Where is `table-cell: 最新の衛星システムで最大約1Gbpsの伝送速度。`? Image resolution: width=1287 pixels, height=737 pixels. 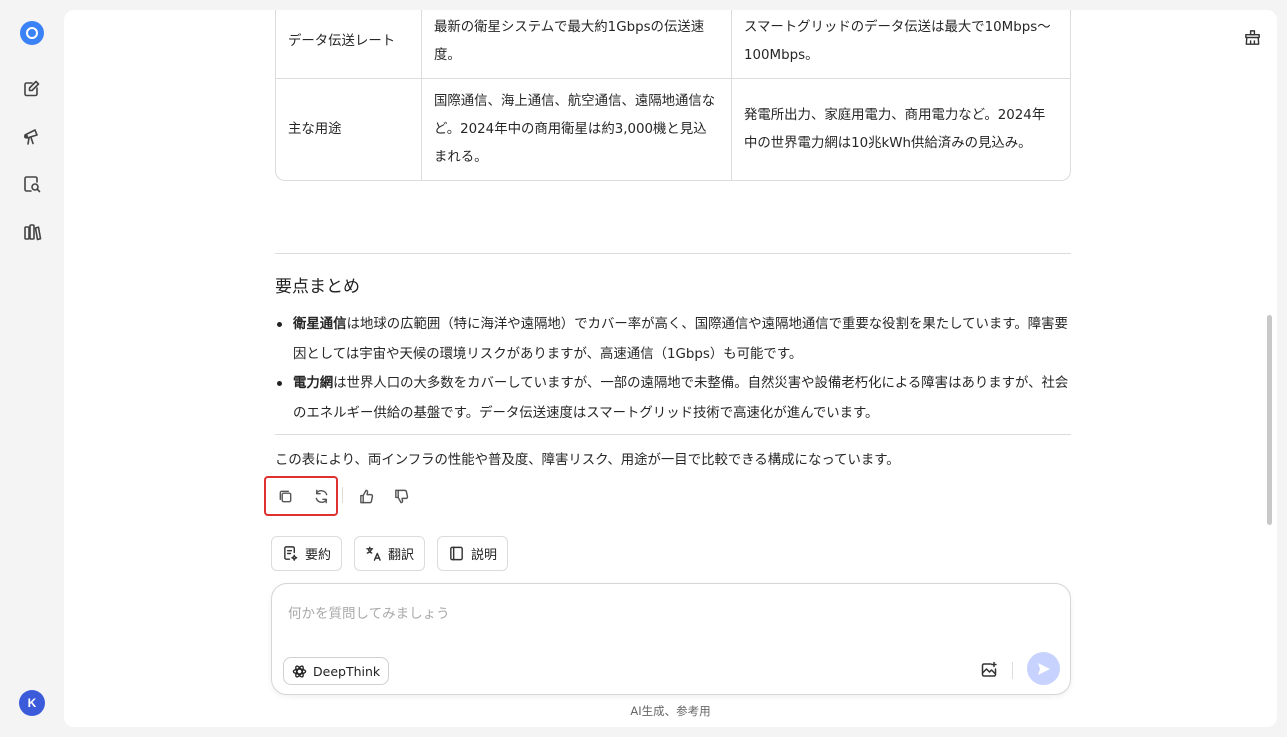 table-cell: 最新の衛星システムで最大約1Gbpsの伝送速度。 is located at coordinates (577, 44).